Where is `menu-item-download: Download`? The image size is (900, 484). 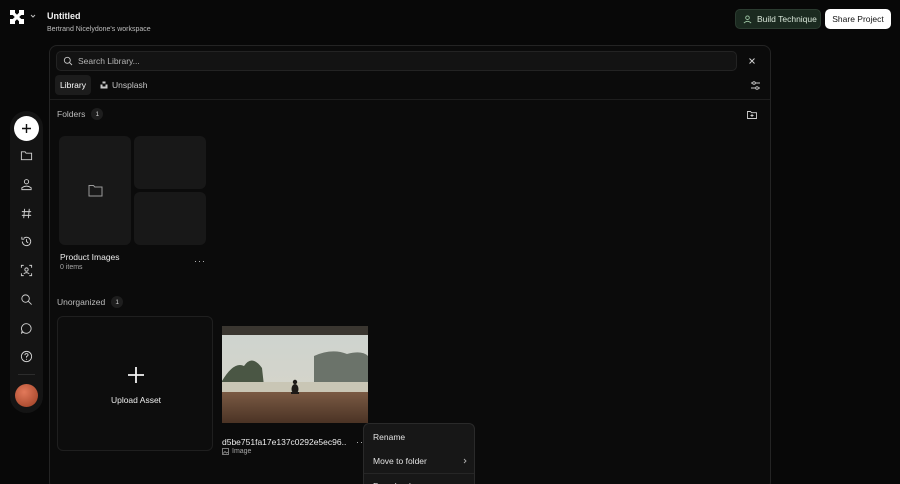
menu-item-download: Download is located at coordinates (419, 479).